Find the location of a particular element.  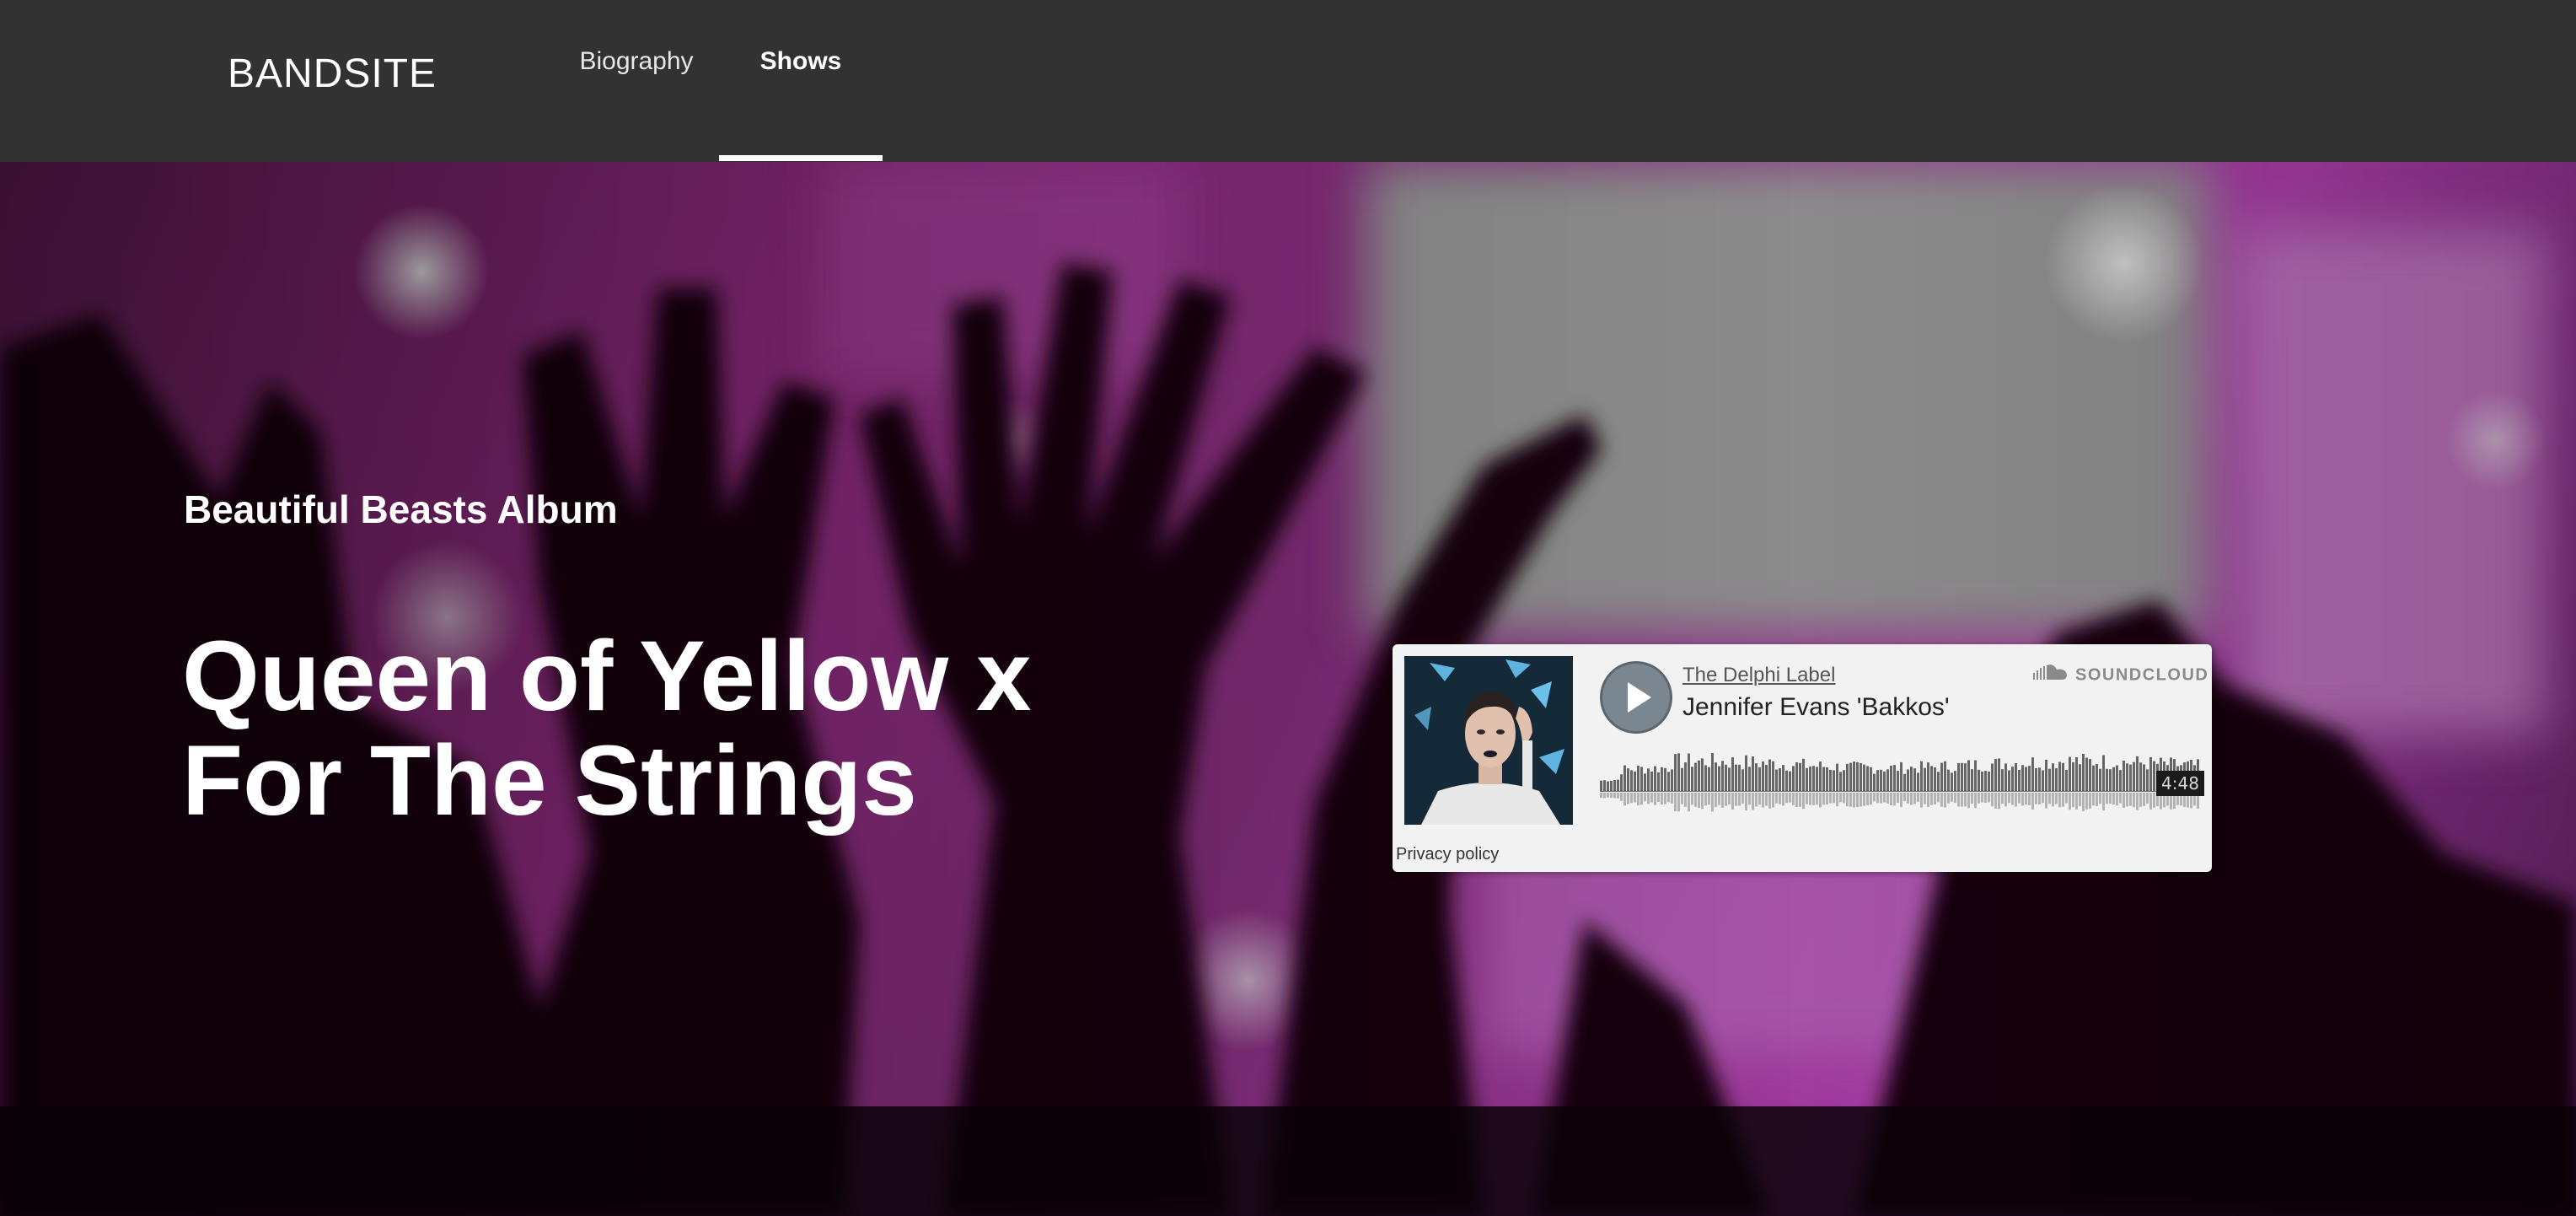

album-subtitle: Beautiful Beasts Album is located at coordinates (401, 509).